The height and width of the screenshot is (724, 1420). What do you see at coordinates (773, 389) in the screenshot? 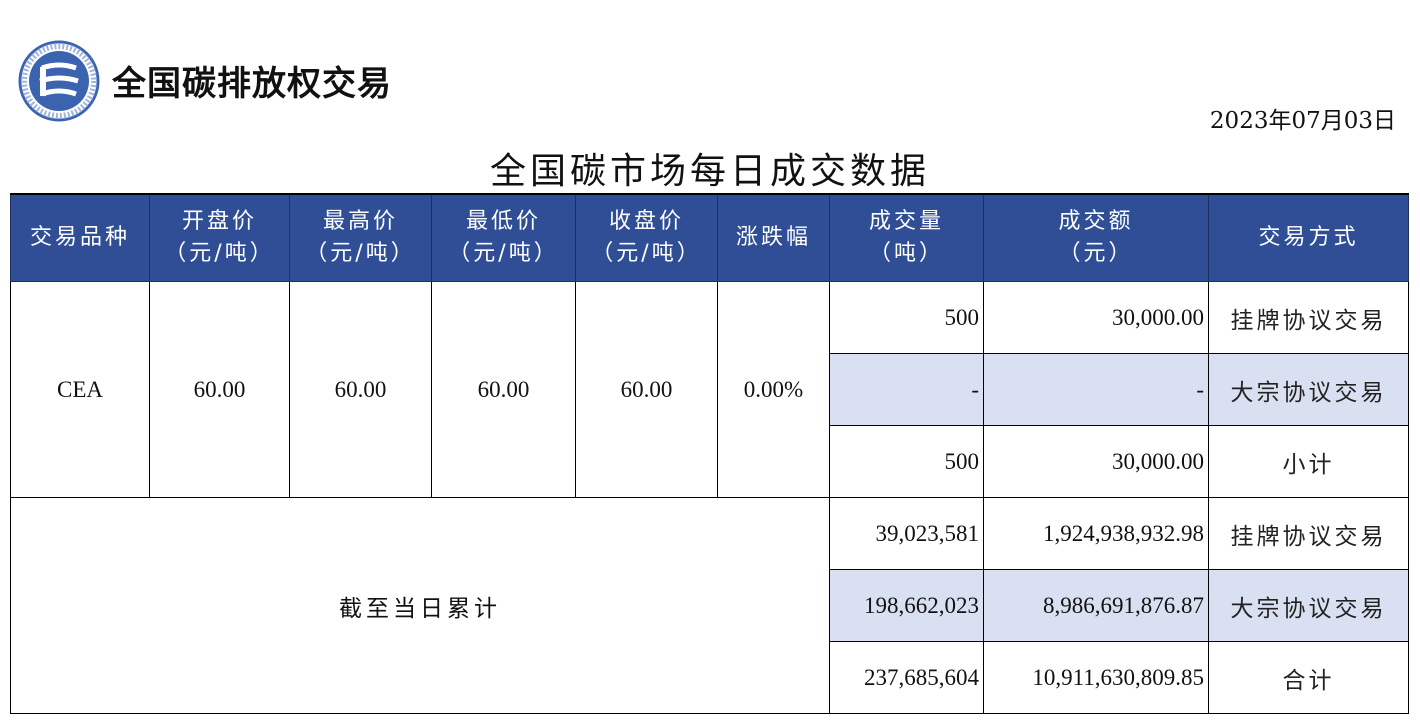
I see `cell-change: 0.00%` at bounding box center [773, 389].